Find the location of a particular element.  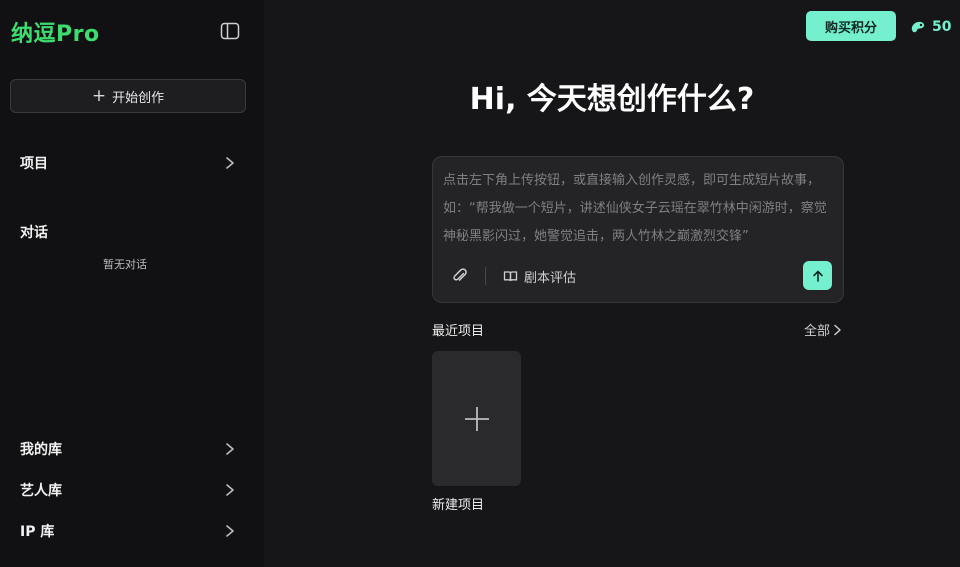

chat-empty-note: 暂无对话 is located at coordinates (125, 264).